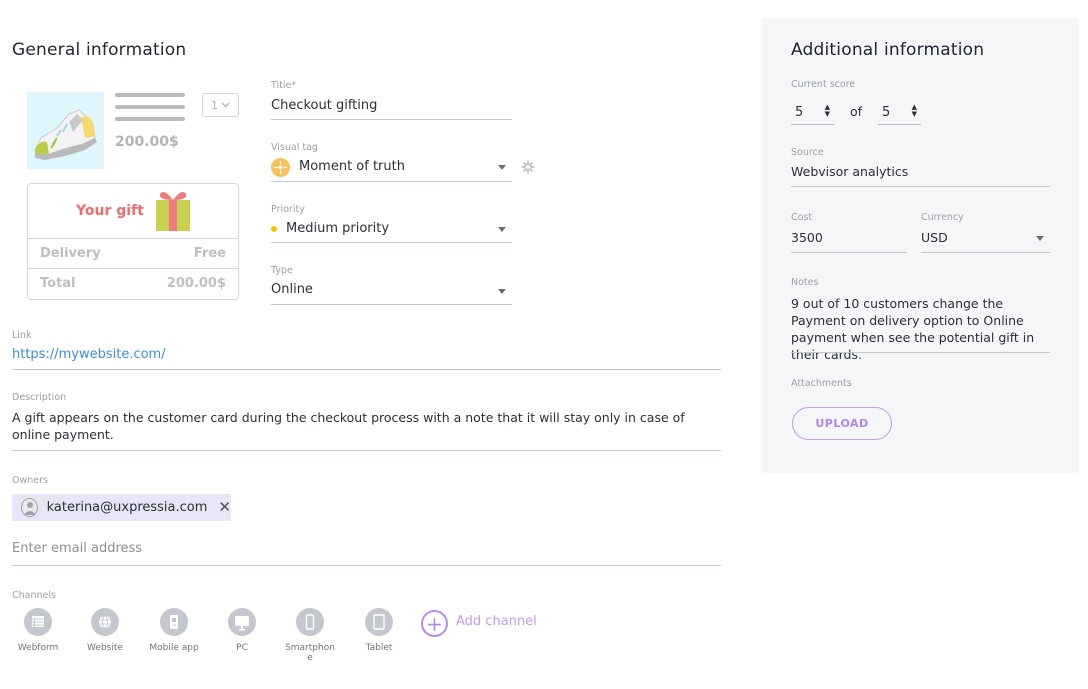 This screenshot has width=1088, height=689. What do you see at coordinates (105, 648) in the screenshot?
I see `channel-label: Website` at bounding box center [105, 648].